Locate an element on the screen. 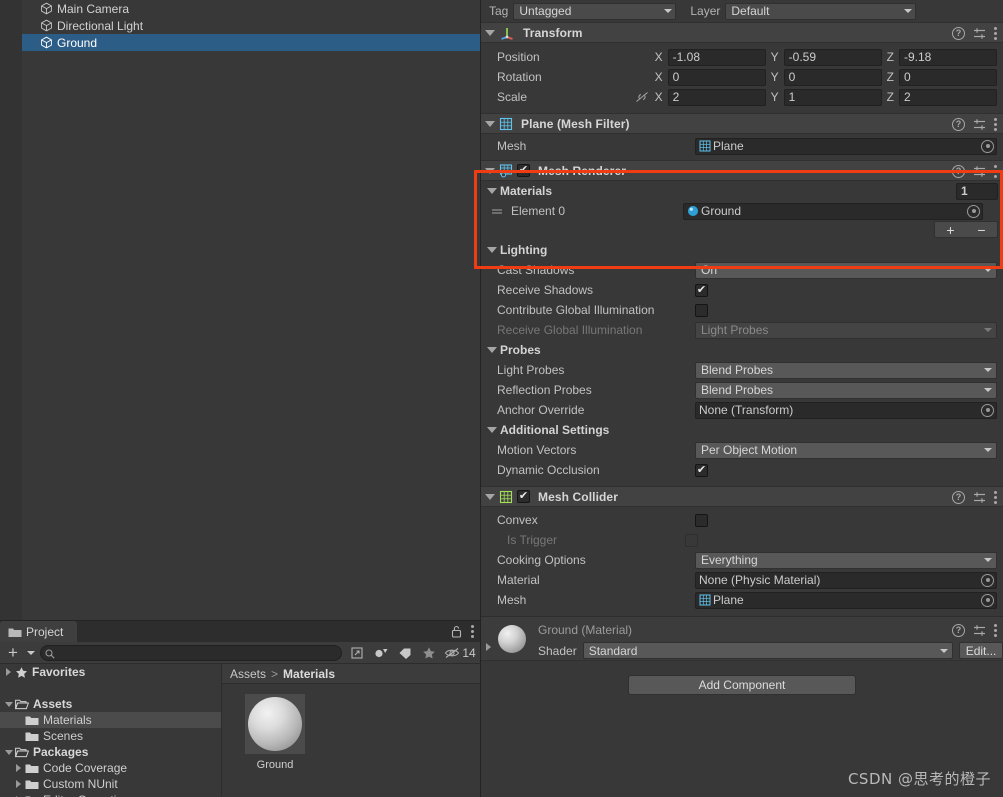 Image resolution: width=1003 pixels, height=797 pixels. position-x-field: -1.08 is located at coordinates (716, 57).